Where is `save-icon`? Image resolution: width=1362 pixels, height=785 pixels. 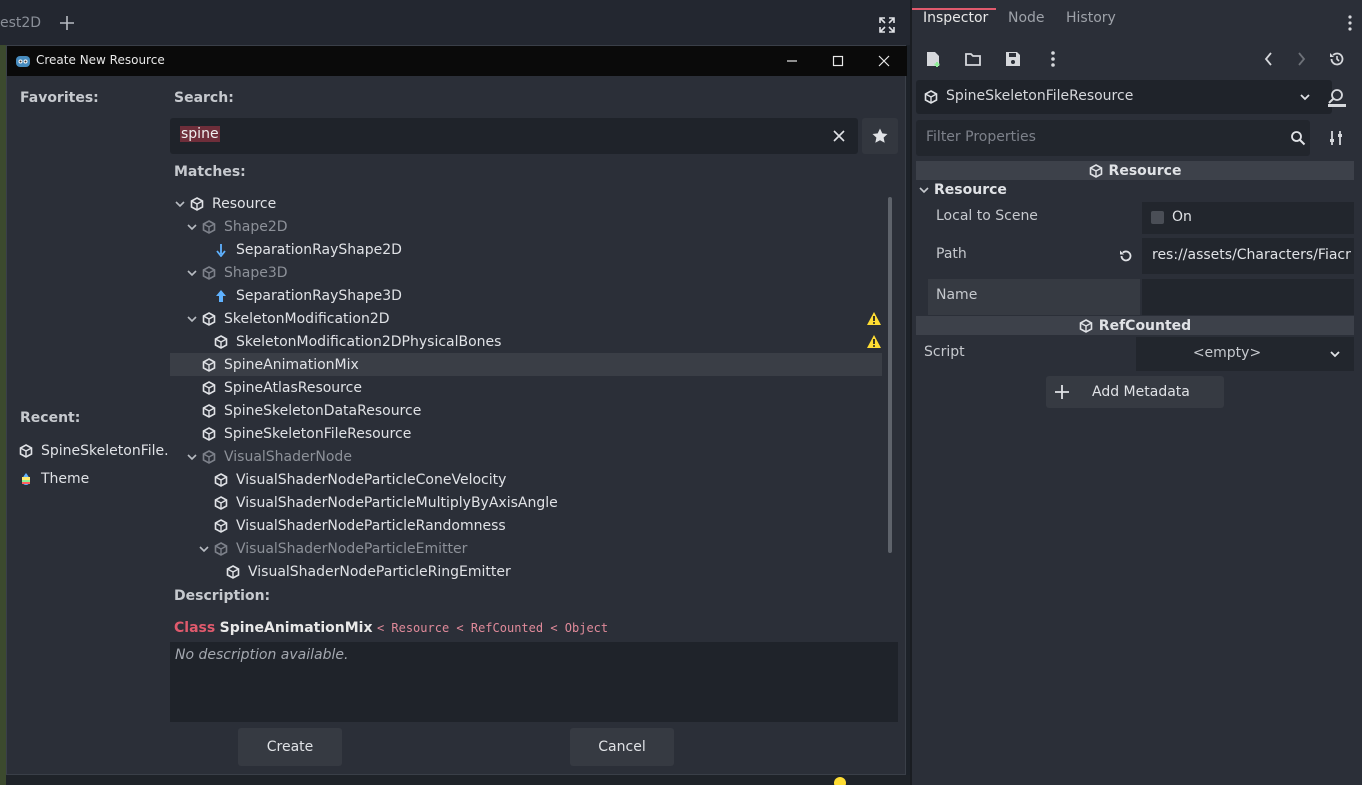 save-icon is located at coordinates (1013, 59).